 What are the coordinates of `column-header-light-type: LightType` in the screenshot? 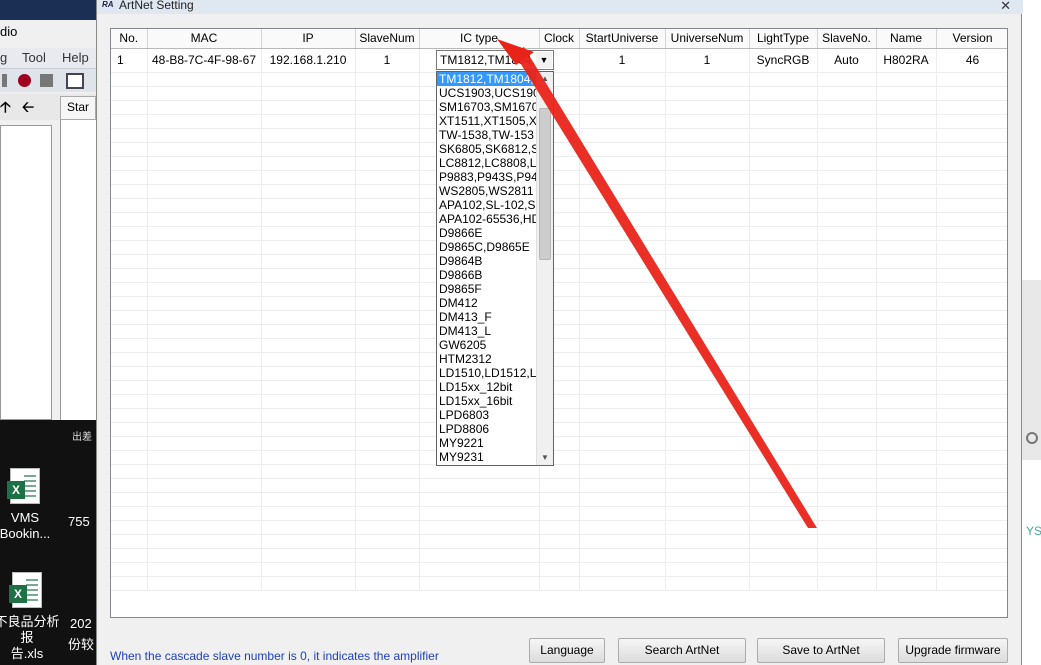 It's located at (783, 39).